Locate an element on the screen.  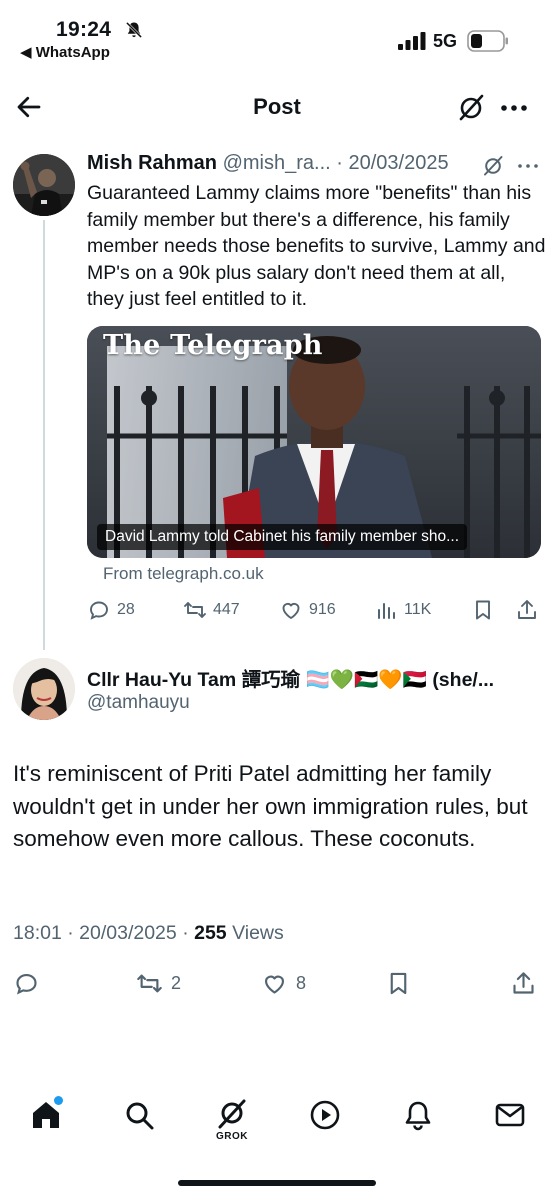
reply-button: 28 is located at coordinates (111, 610).